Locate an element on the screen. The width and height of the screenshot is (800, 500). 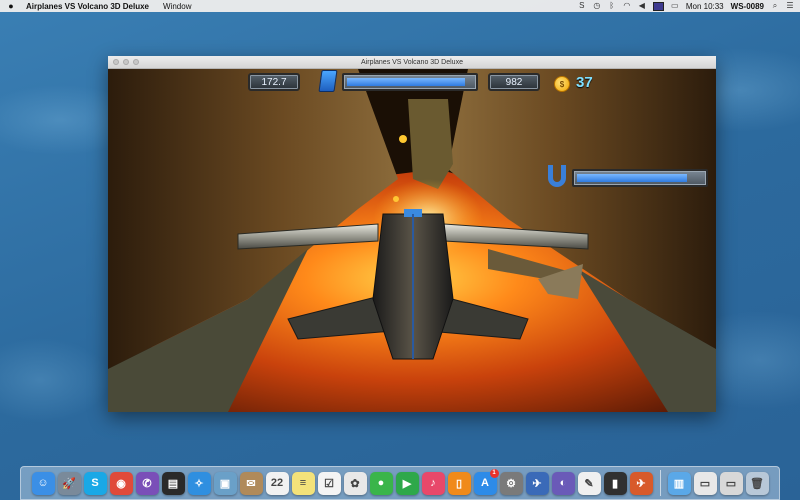
notification-center-icon: ☰ is located at coordinates (790, 6).